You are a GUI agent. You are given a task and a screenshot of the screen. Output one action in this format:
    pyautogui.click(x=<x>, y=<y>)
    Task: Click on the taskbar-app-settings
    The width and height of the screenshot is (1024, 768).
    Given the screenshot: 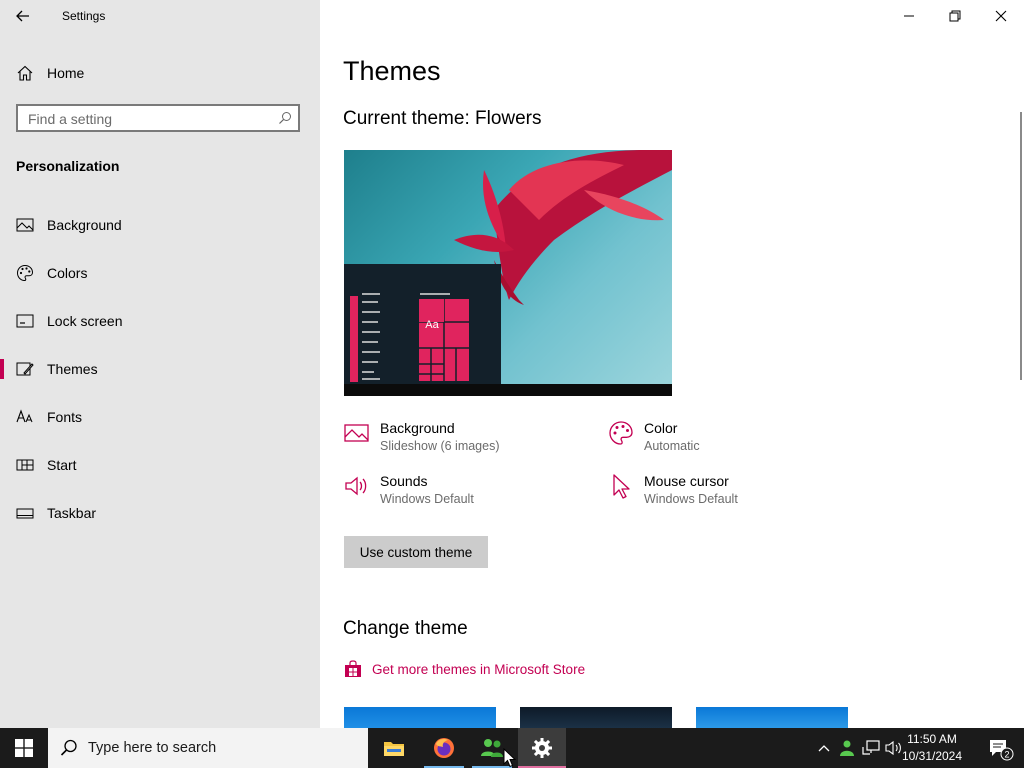 What is the action you would take?
    pyautogui.click(x=542, y=748)
    